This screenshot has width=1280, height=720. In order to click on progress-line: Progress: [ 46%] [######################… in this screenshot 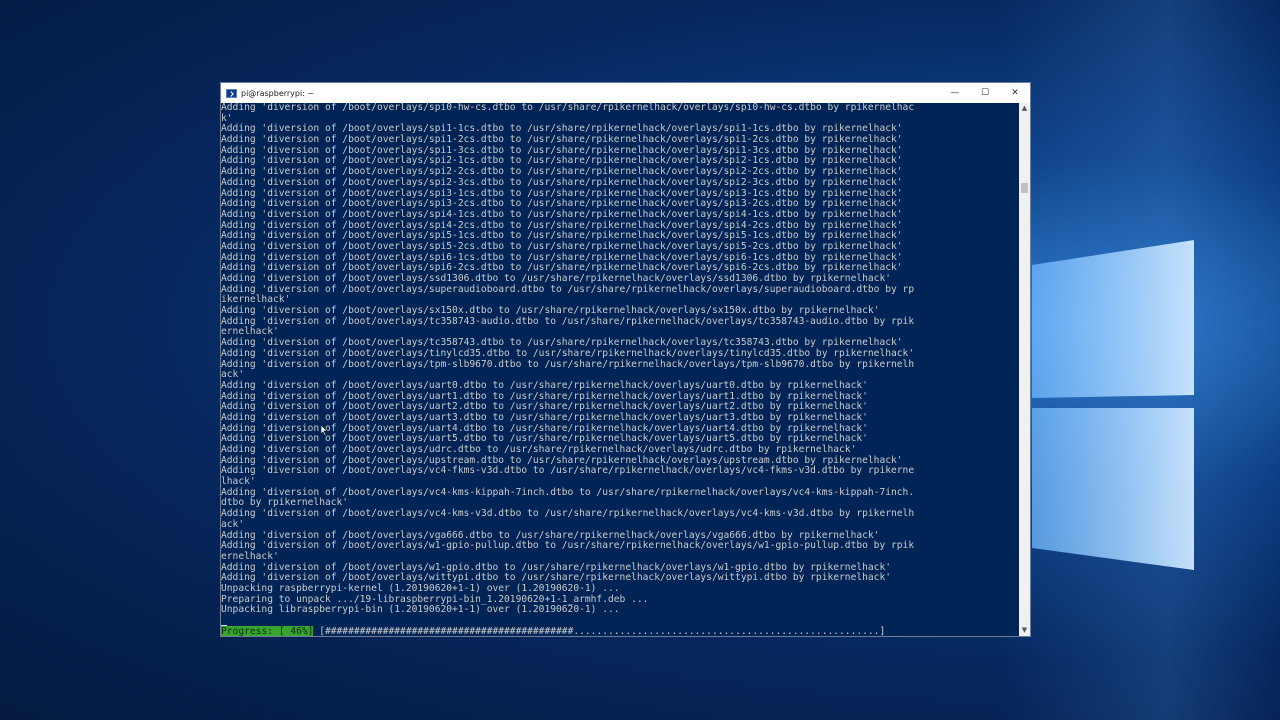, I will do `click(620, 630)`.